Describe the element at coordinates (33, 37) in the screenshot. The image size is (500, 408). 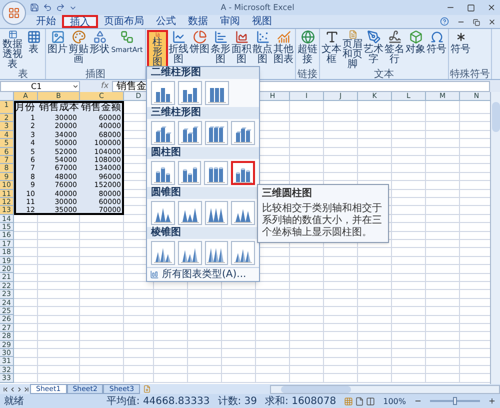
I see `table-icon` at that location.